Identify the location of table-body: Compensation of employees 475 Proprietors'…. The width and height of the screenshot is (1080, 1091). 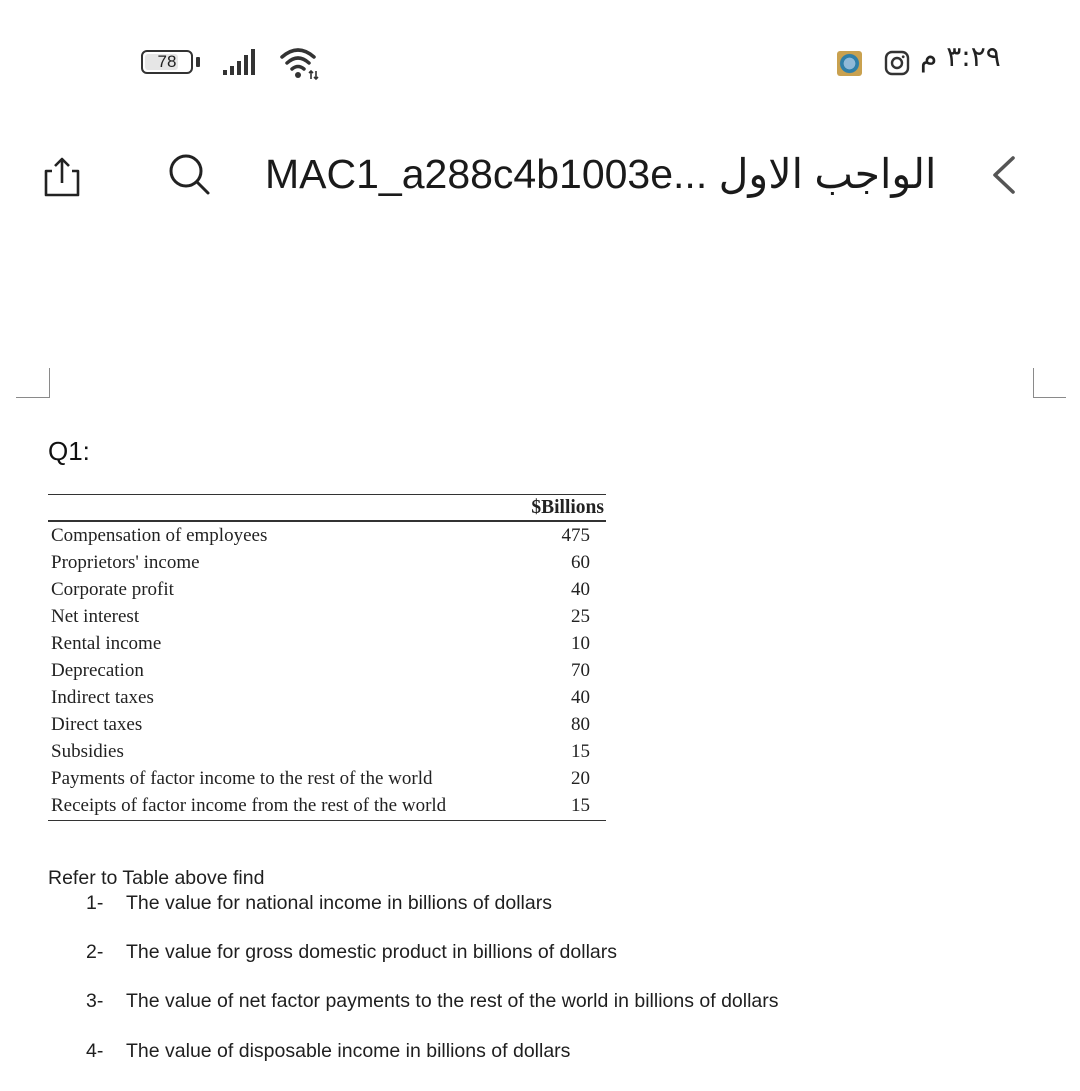
(327, 670).